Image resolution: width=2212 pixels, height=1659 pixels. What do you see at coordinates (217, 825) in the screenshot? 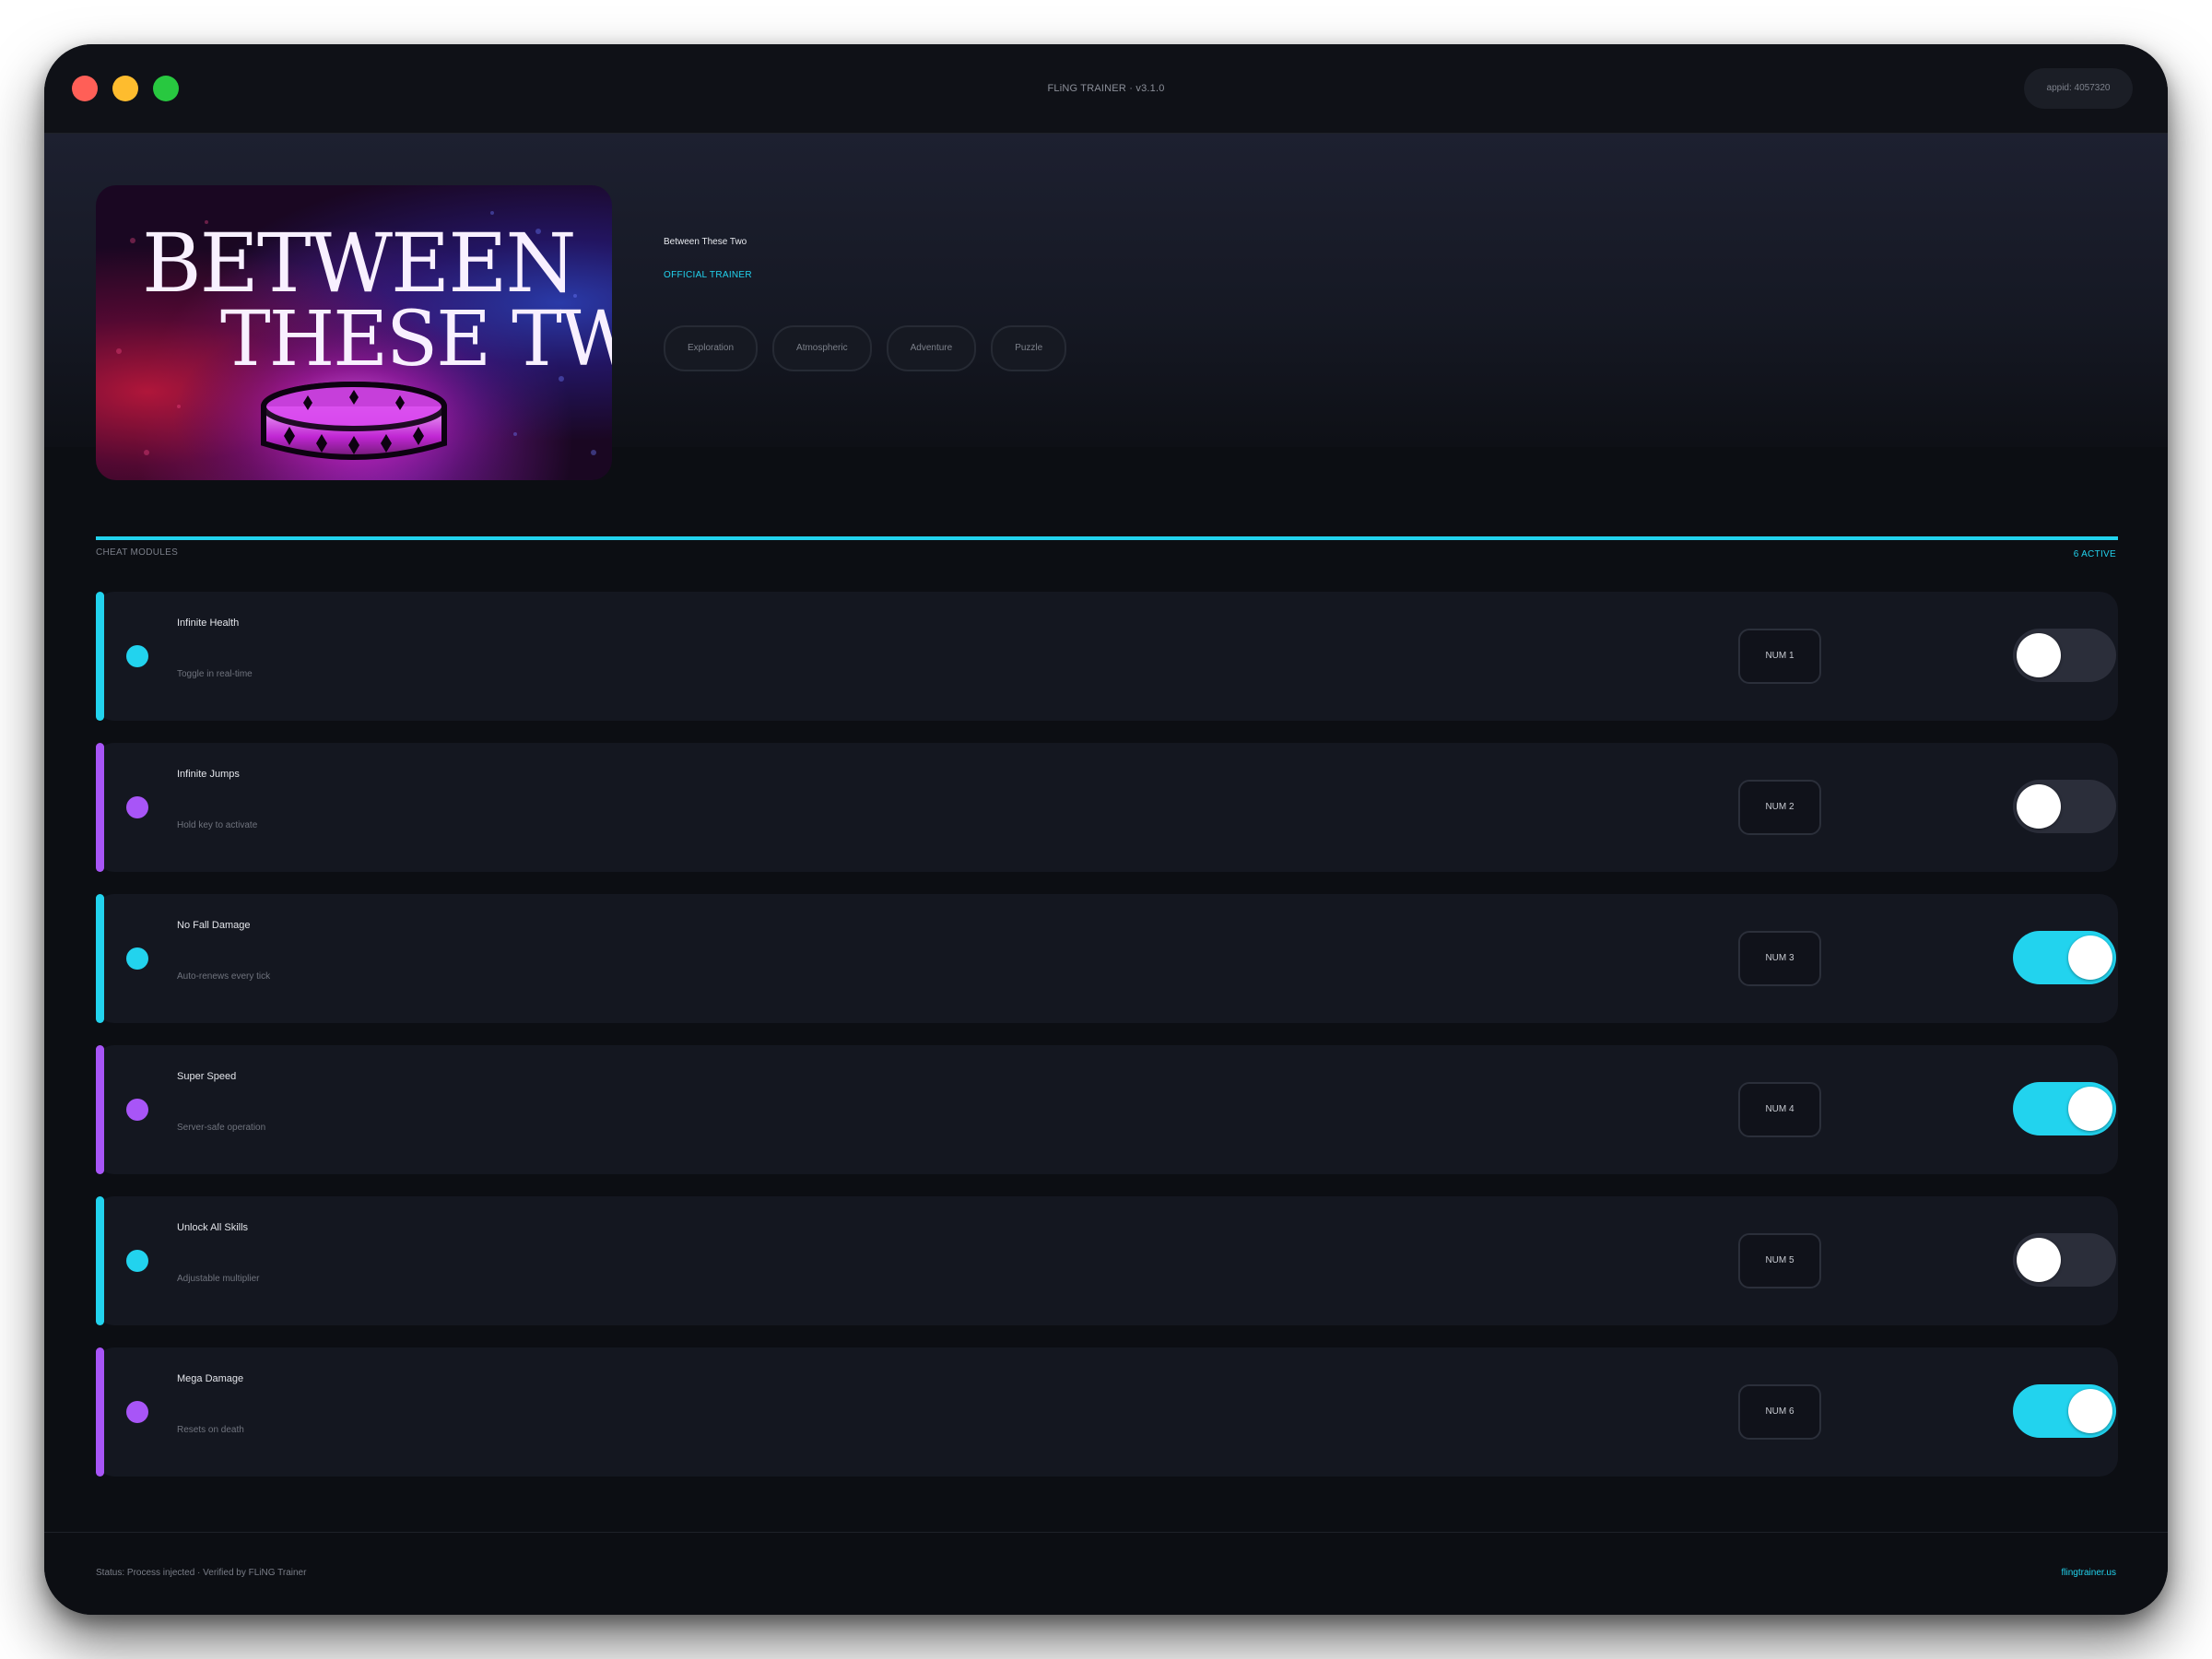
I see `cheat-description: Hold key to activate` at bounding box center [217, 825].